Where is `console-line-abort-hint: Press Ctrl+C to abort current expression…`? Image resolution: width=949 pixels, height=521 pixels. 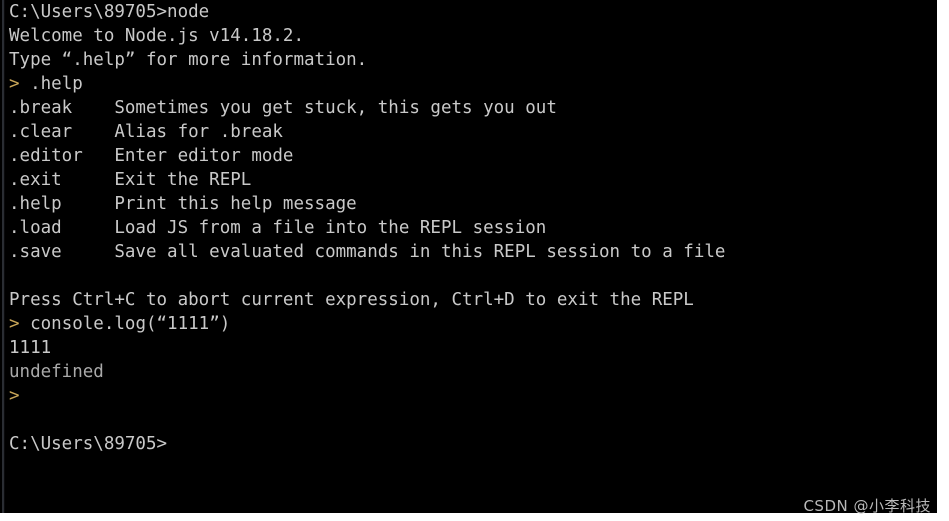
console-line-abort-hint: Press Ctrl+C to abort current expression… is located at coordinates (351, 300).